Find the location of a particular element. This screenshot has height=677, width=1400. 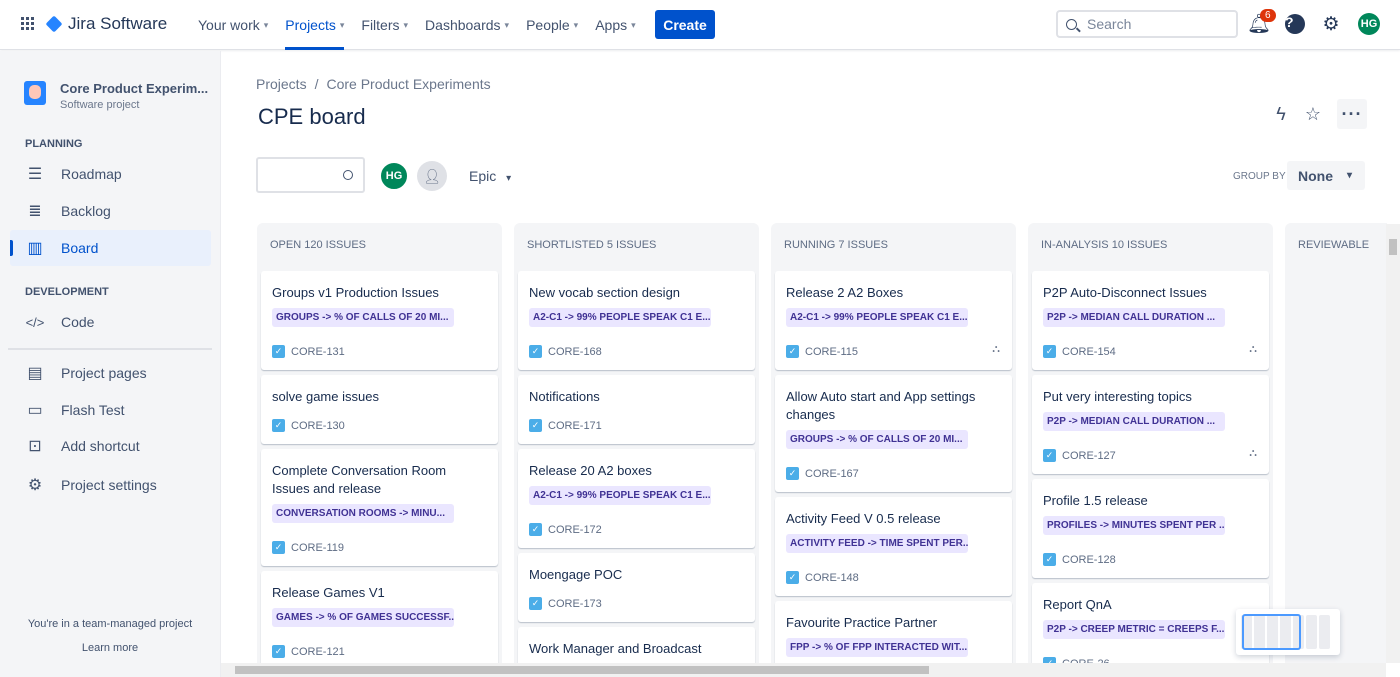

nav-your-work: Your work ▾ is located at coordinates (233, 25).